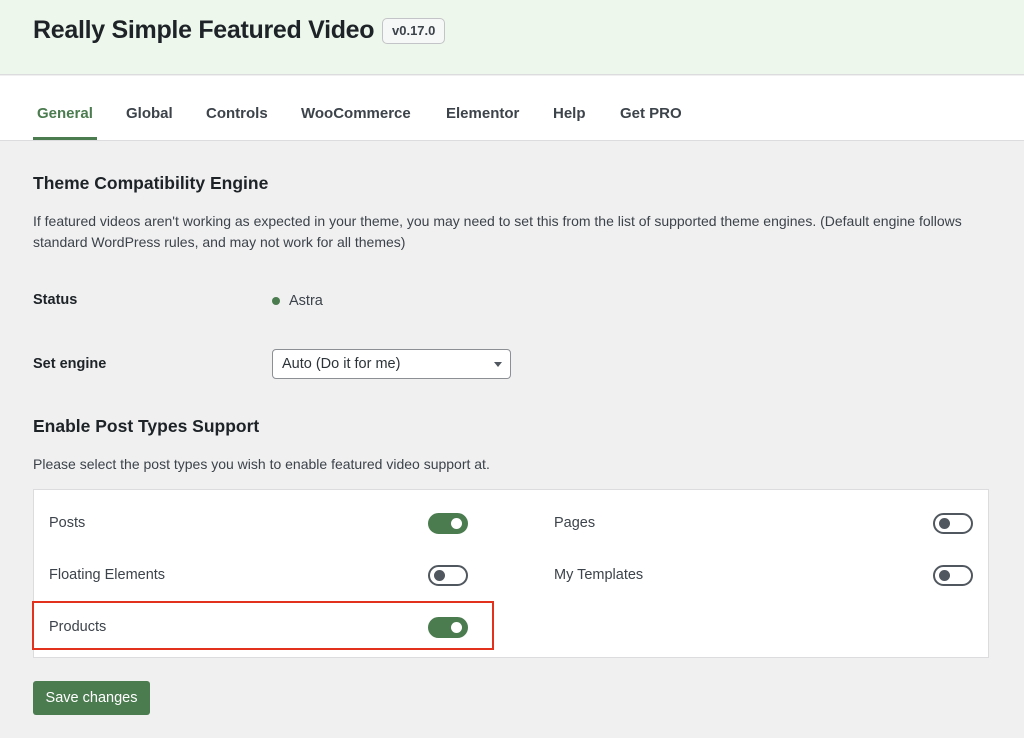  I want to click on toggle-floating-elements, so click(448, 575).